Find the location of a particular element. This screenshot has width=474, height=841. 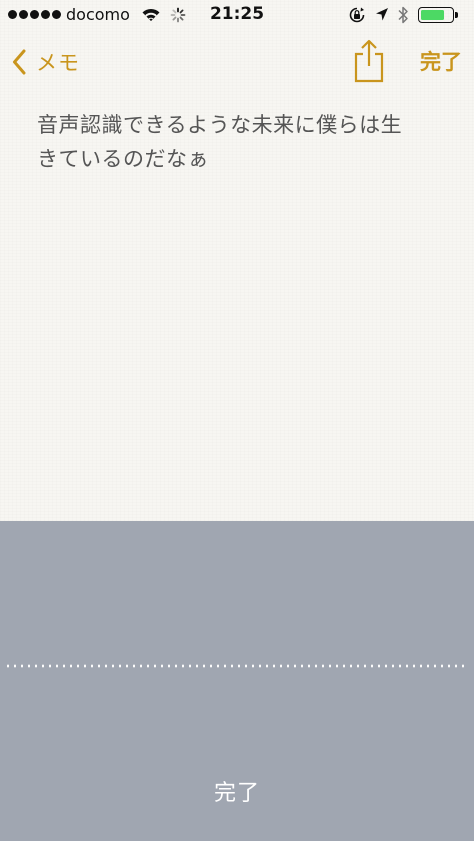

back-button-label: メモ is located at coordinates (58, 63).